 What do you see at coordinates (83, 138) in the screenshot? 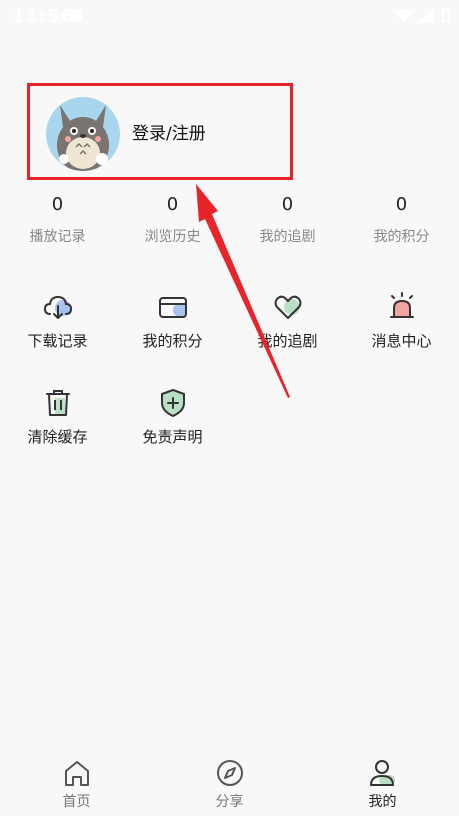
I see `totoro-avatar-image` at bounding box center [83, 138].